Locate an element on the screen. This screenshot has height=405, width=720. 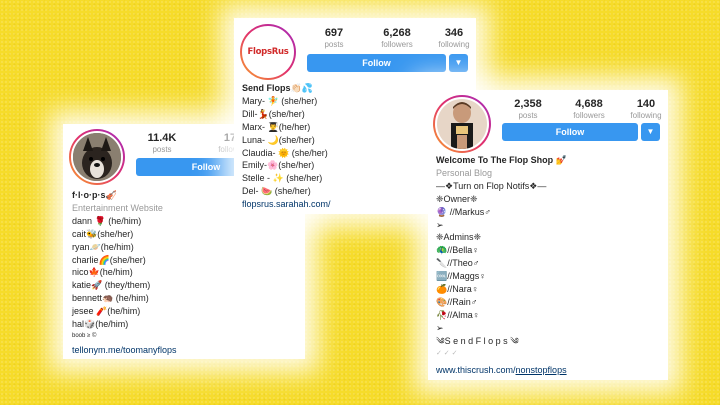
profile-link: tellonym.me/toomanyflops is located at coordinates (184, 350).